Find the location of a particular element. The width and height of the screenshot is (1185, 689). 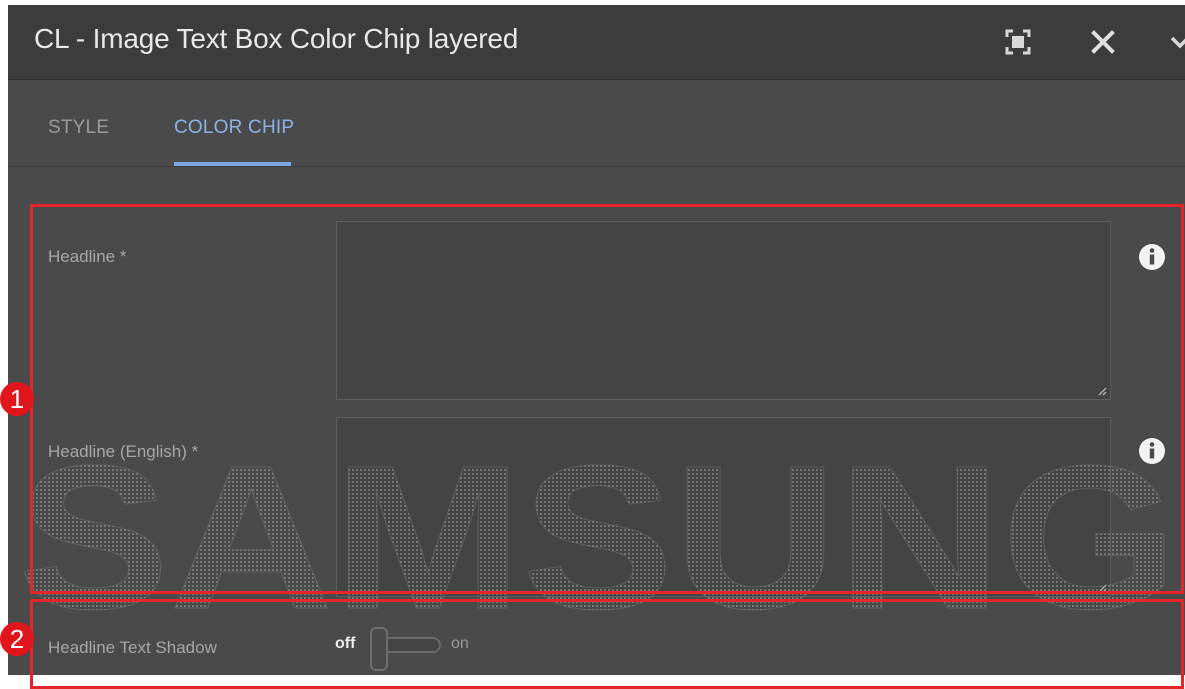

fullscreen-icon is located at coordinates (1018, 42).